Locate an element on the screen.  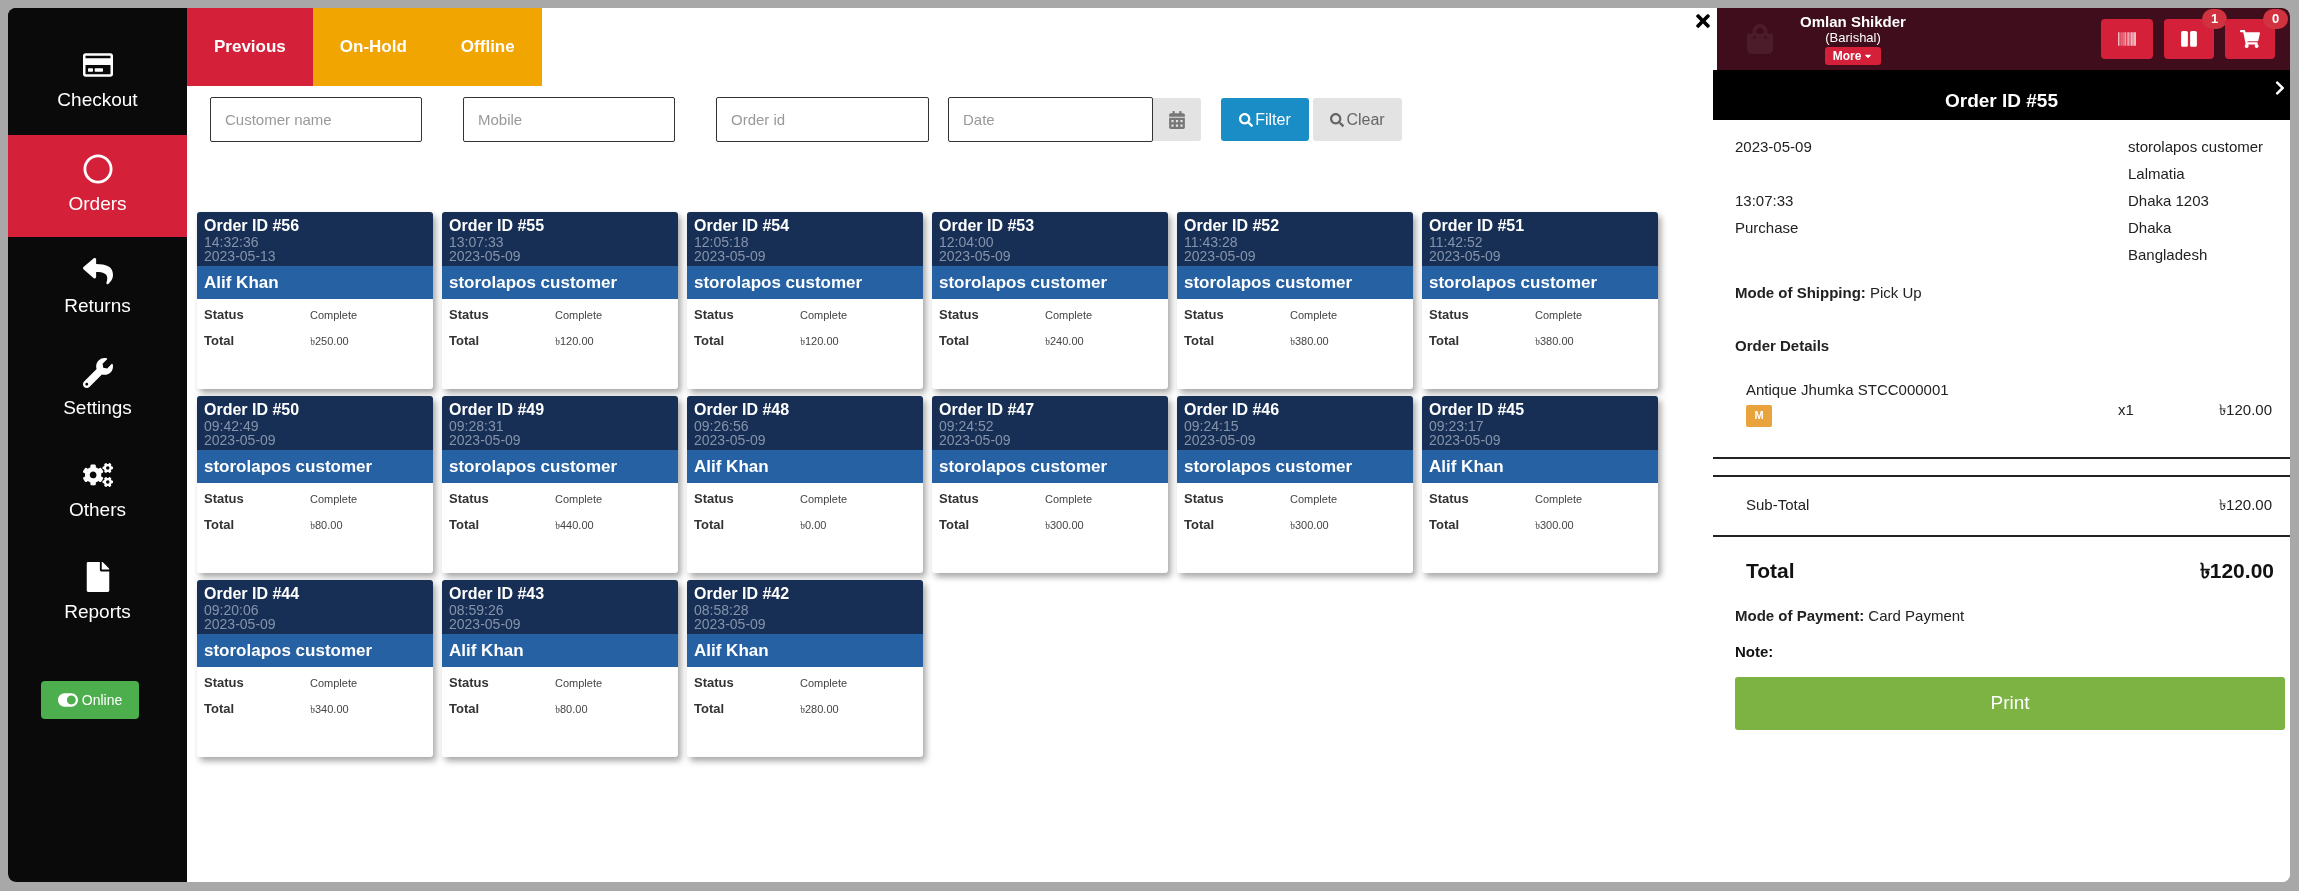
order-id: Order ID #55 is located at coordinates (497, 226).